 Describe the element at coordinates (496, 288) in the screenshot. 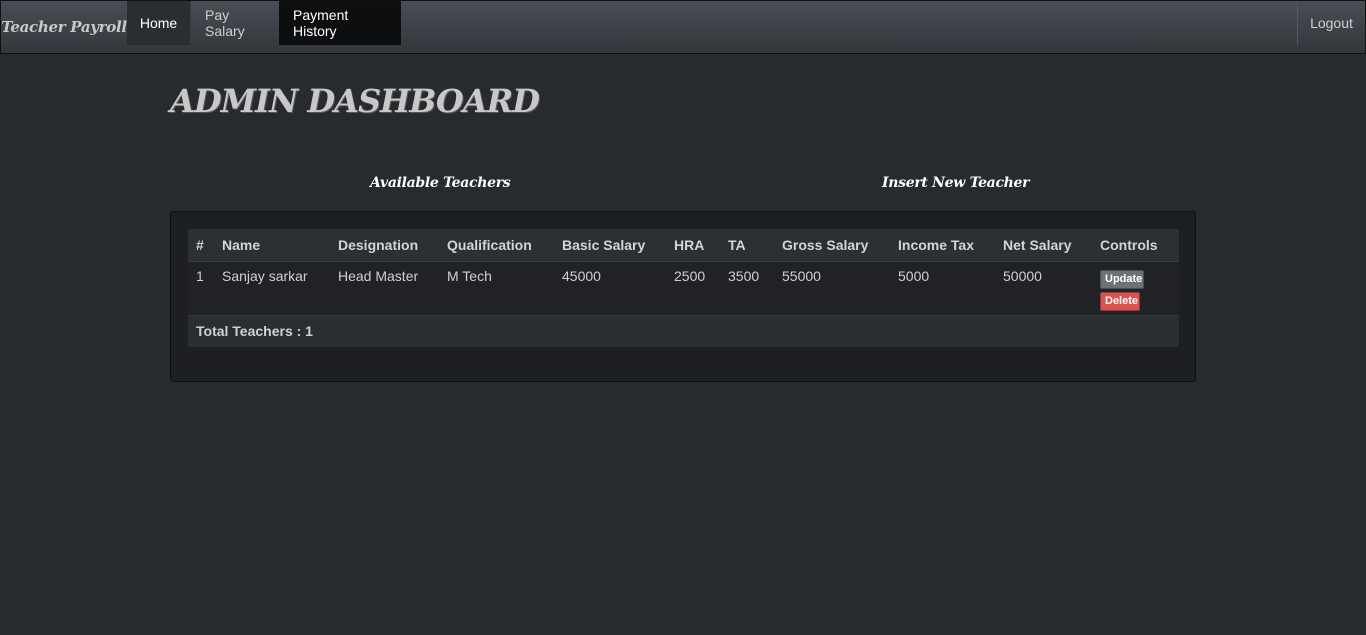

I see `cell-qualification: M Tech` at that location.